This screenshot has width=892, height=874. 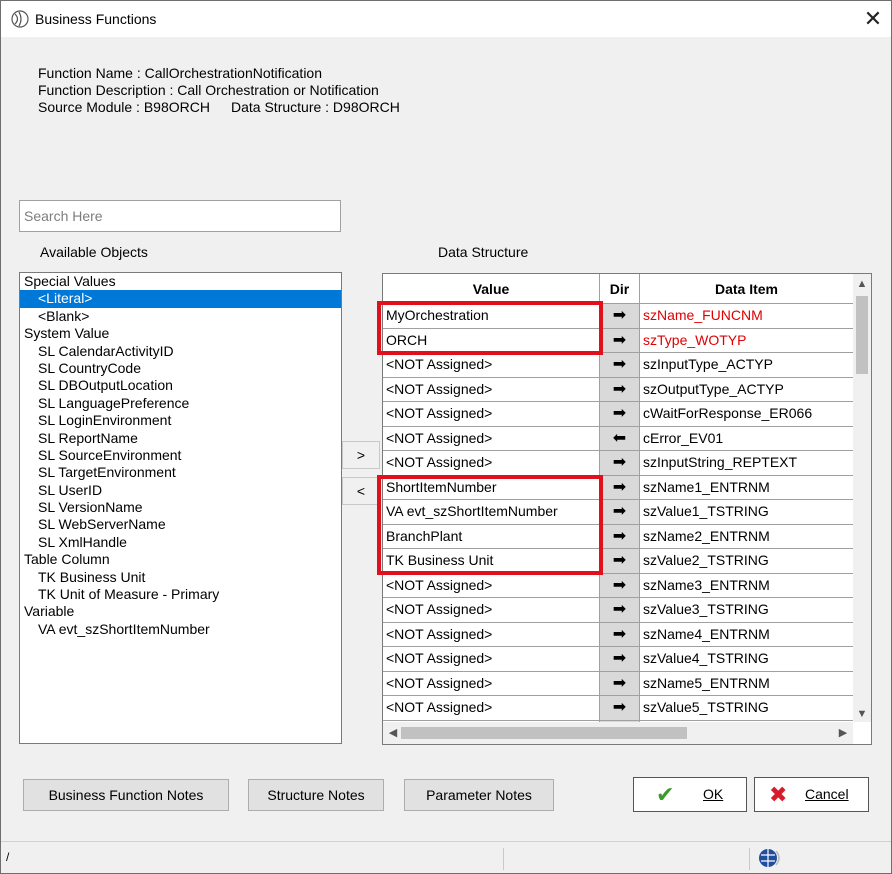 I want to click on object-item: SL SourceEnvironment, so click(x=180, y=455).